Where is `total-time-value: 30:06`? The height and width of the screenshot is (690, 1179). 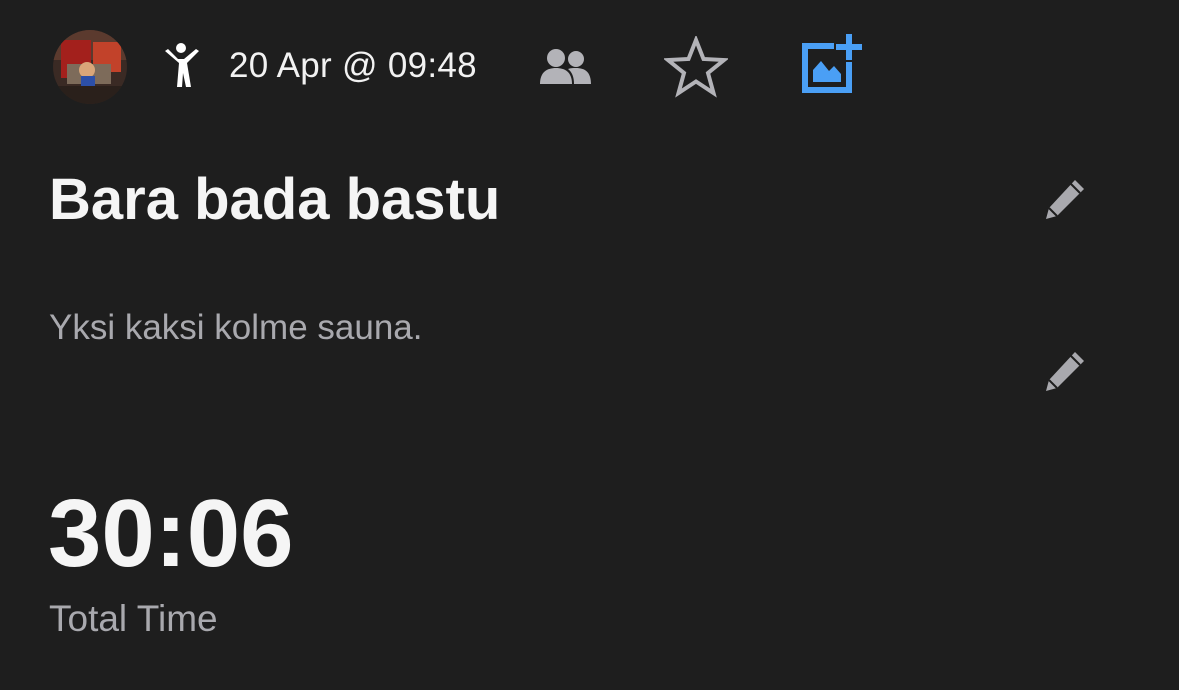
total-time-value: 30:06 is located at coordinates (171, 533).